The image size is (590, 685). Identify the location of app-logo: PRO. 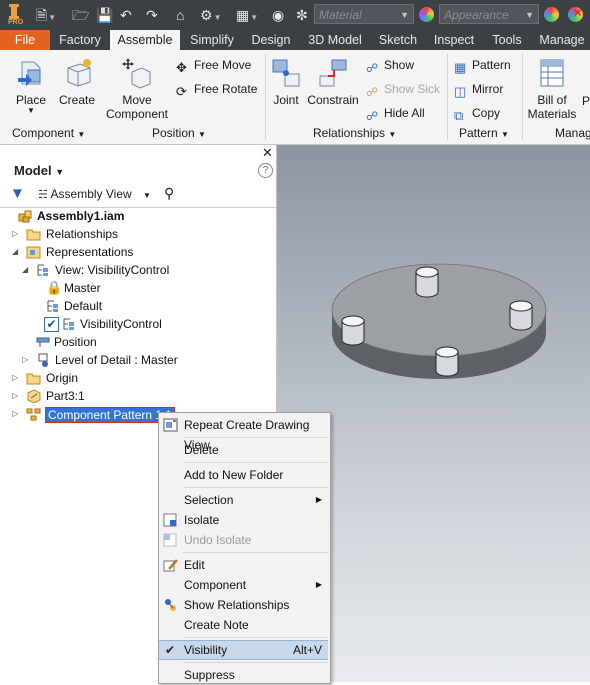
(15, 15).